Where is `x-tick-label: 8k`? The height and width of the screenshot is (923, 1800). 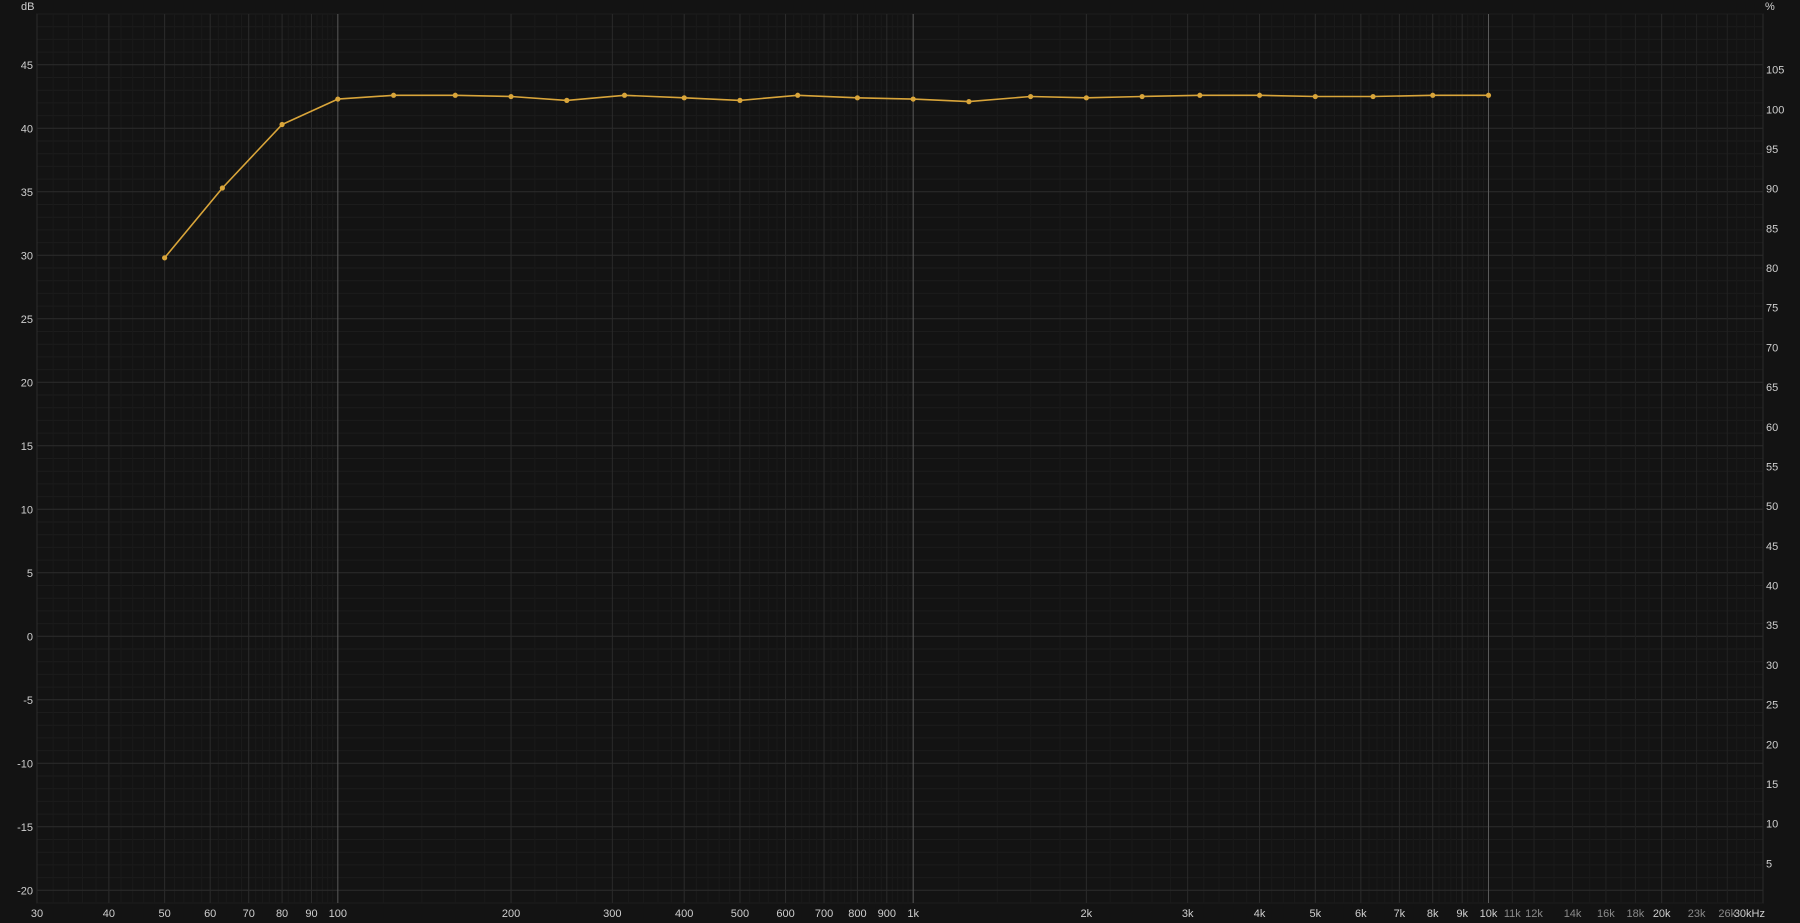 x-tick-label: 8k is located at coordinates (1433, 914).